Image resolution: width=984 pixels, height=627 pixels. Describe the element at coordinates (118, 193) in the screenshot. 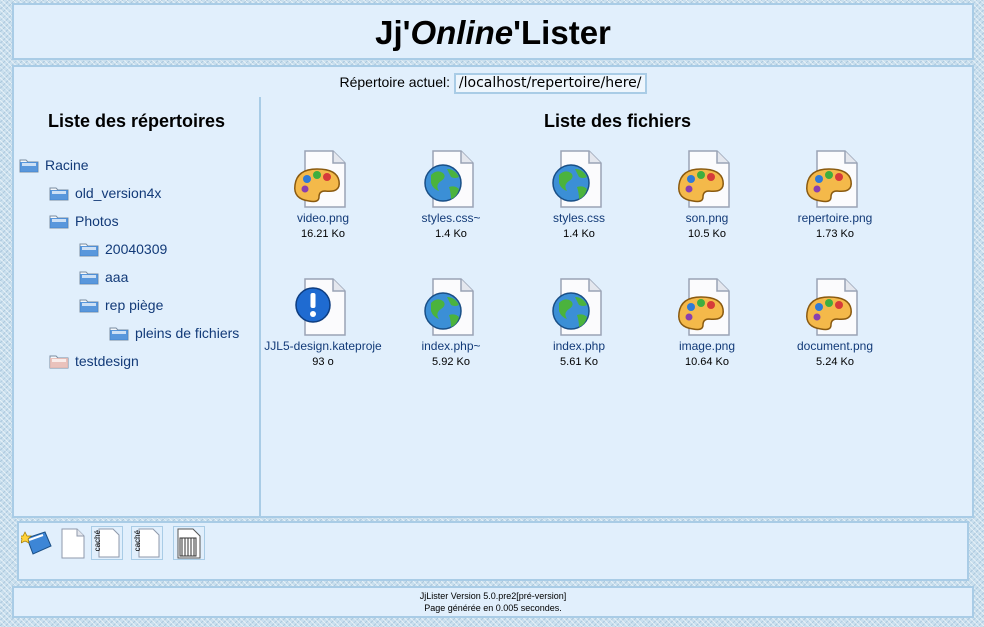

I see `tree-item-label: old_version4x` at that location.